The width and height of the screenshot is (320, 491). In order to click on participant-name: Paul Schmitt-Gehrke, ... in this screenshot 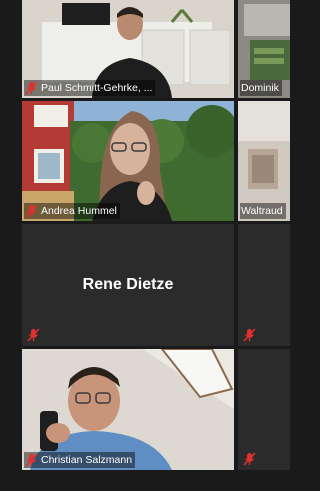, I will do `click(97, 88)`.